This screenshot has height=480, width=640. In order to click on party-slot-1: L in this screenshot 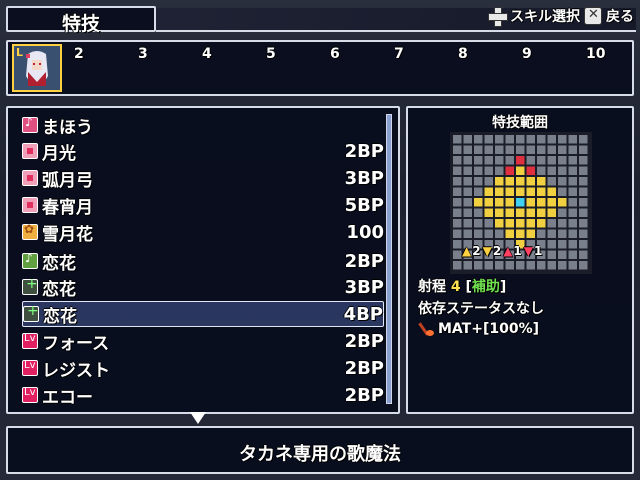, I will do `click(37, 68)`.